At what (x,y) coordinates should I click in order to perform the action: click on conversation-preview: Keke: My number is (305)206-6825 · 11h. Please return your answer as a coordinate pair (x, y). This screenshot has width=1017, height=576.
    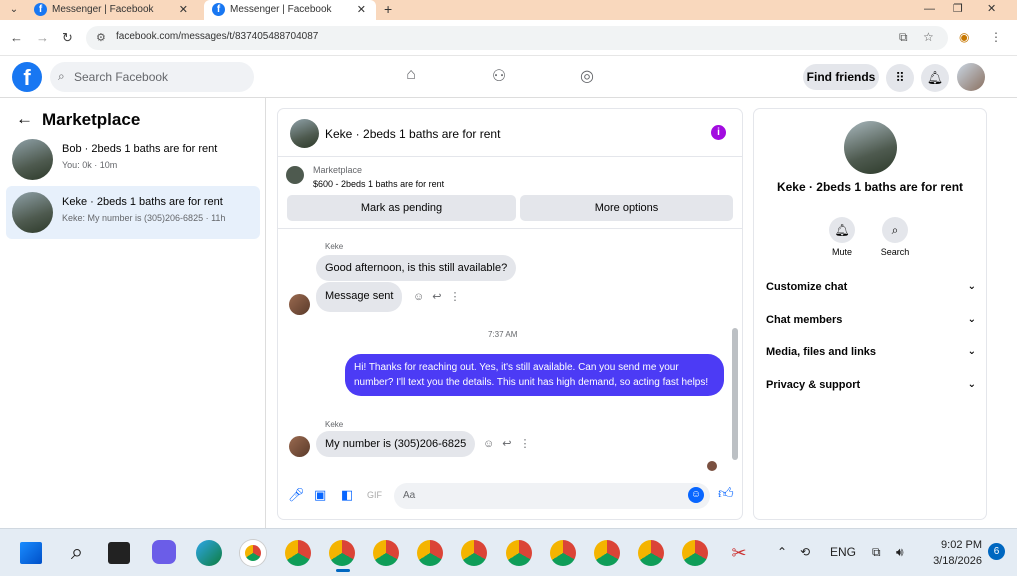
    Looking at the image, I should click on (144, 218).